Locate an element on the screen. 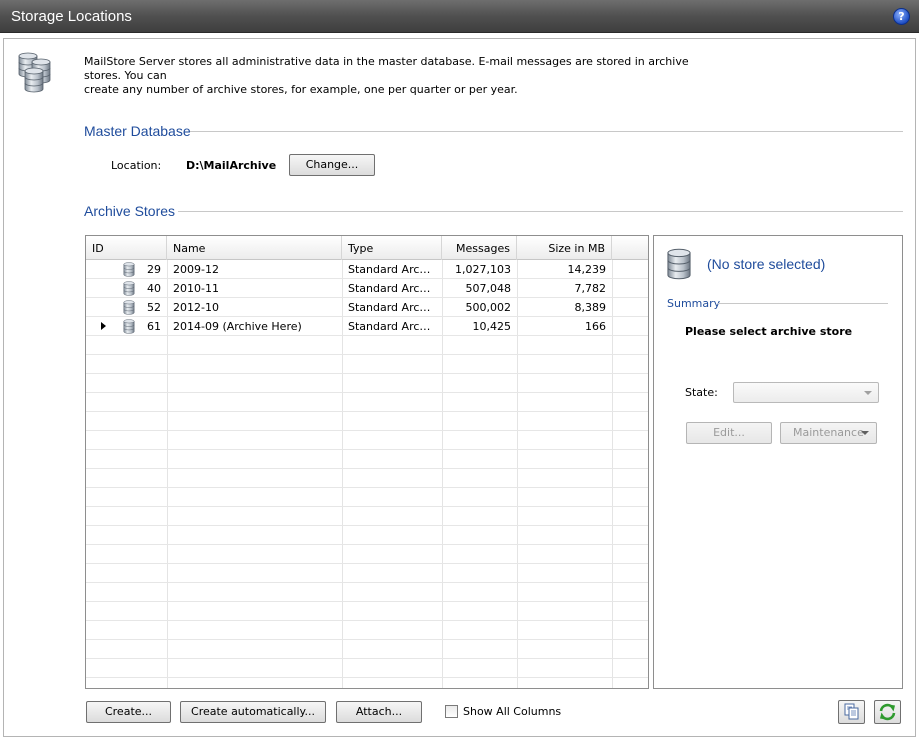 This screenshot has height=740, width=919. selected-store-title: (No store selected) is located at coordinates (766, 264).